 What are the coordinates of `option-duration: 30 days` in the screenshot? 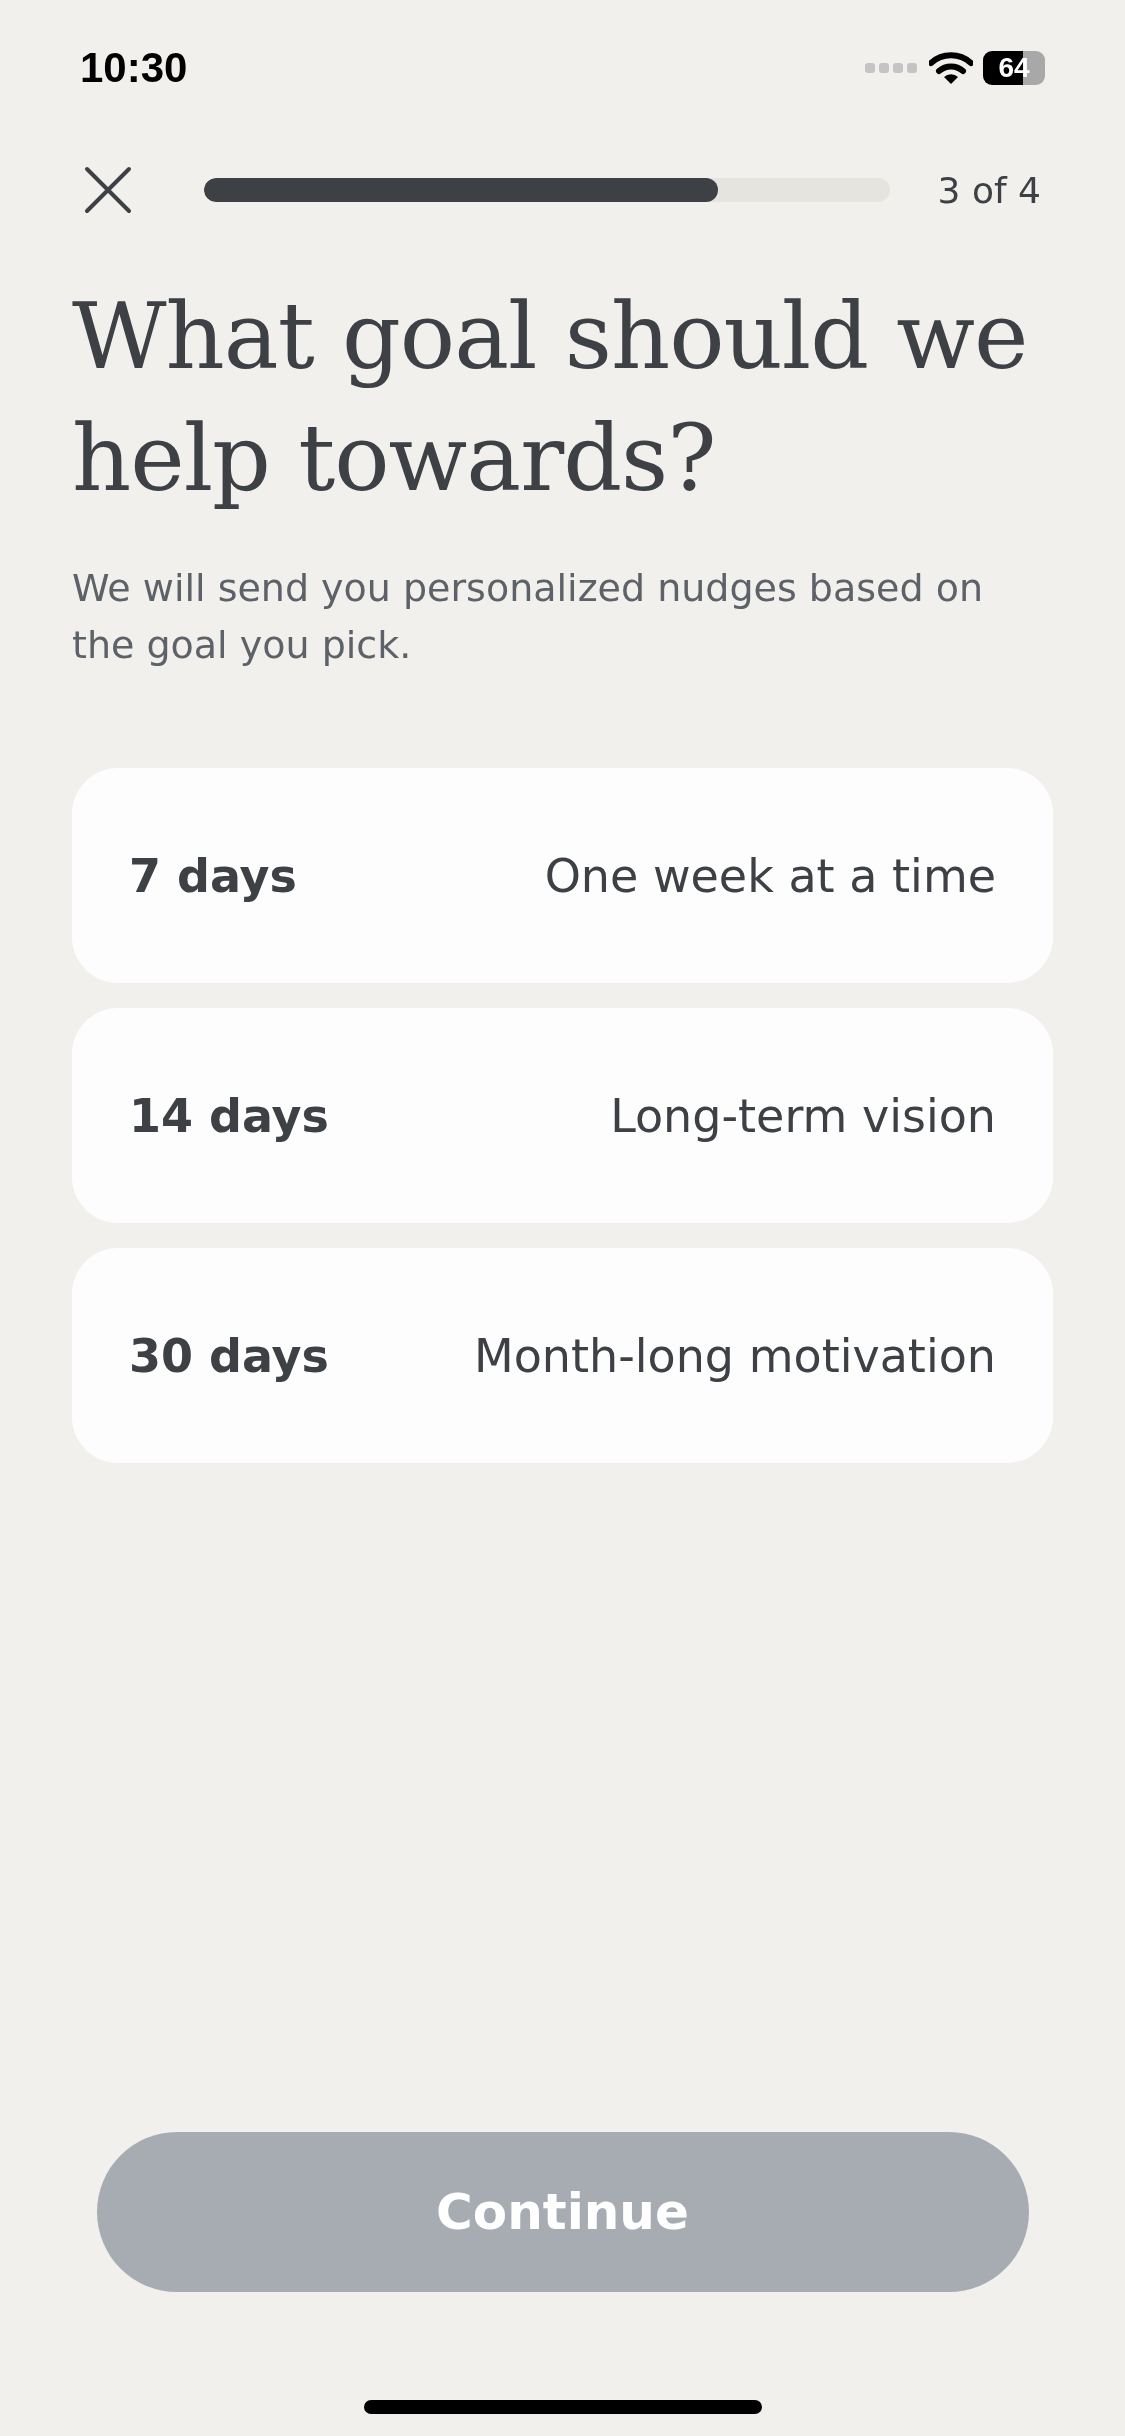 It's located at (229, 1355).